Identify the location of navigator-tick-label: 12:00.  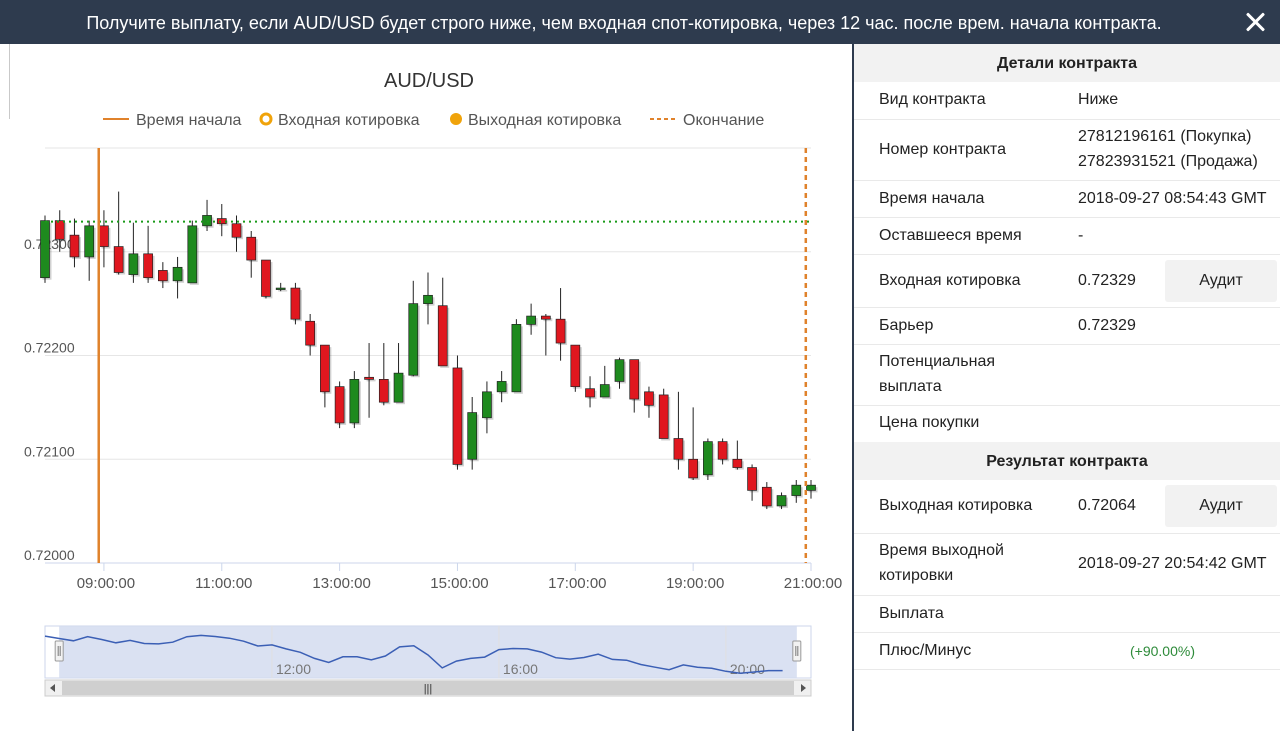
(293, 669).